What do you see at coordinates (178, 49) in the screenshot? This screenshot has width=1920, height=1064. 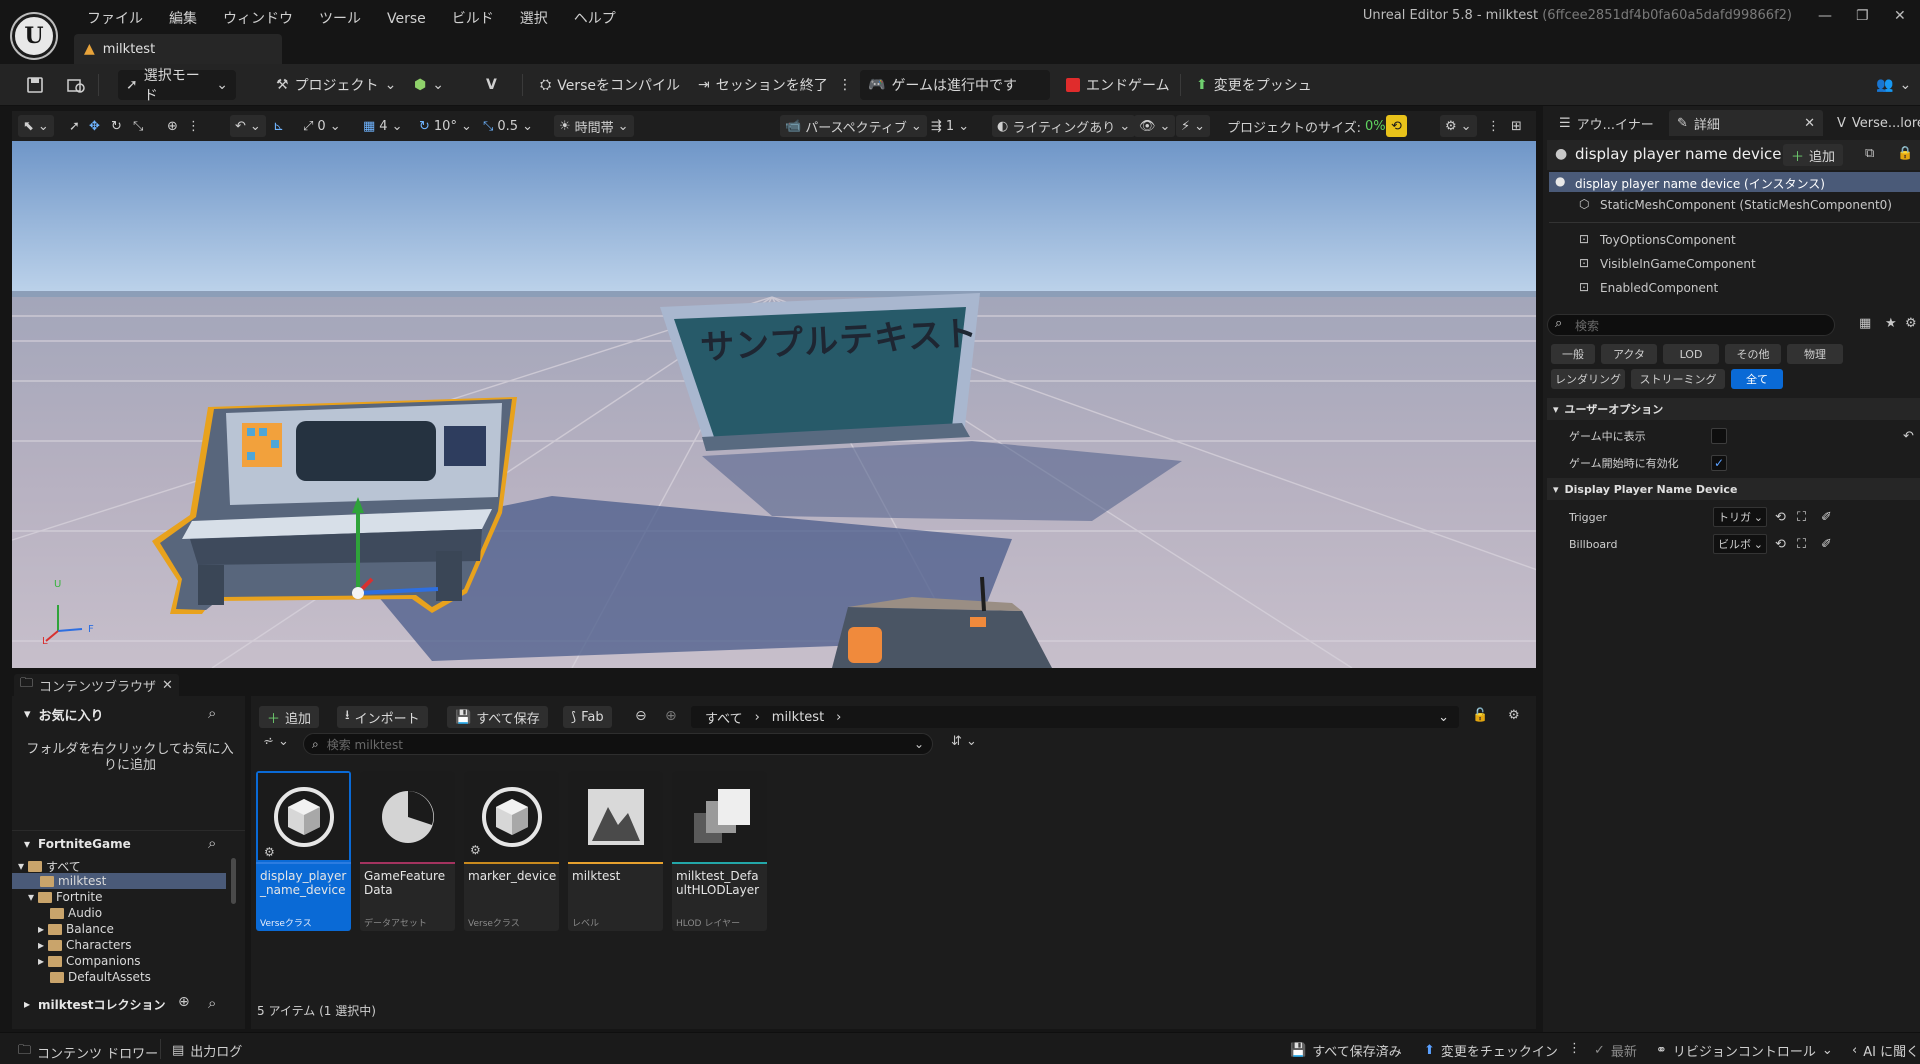 I see `level-tab: ▲ milktest` at bounding box center [178, 49].